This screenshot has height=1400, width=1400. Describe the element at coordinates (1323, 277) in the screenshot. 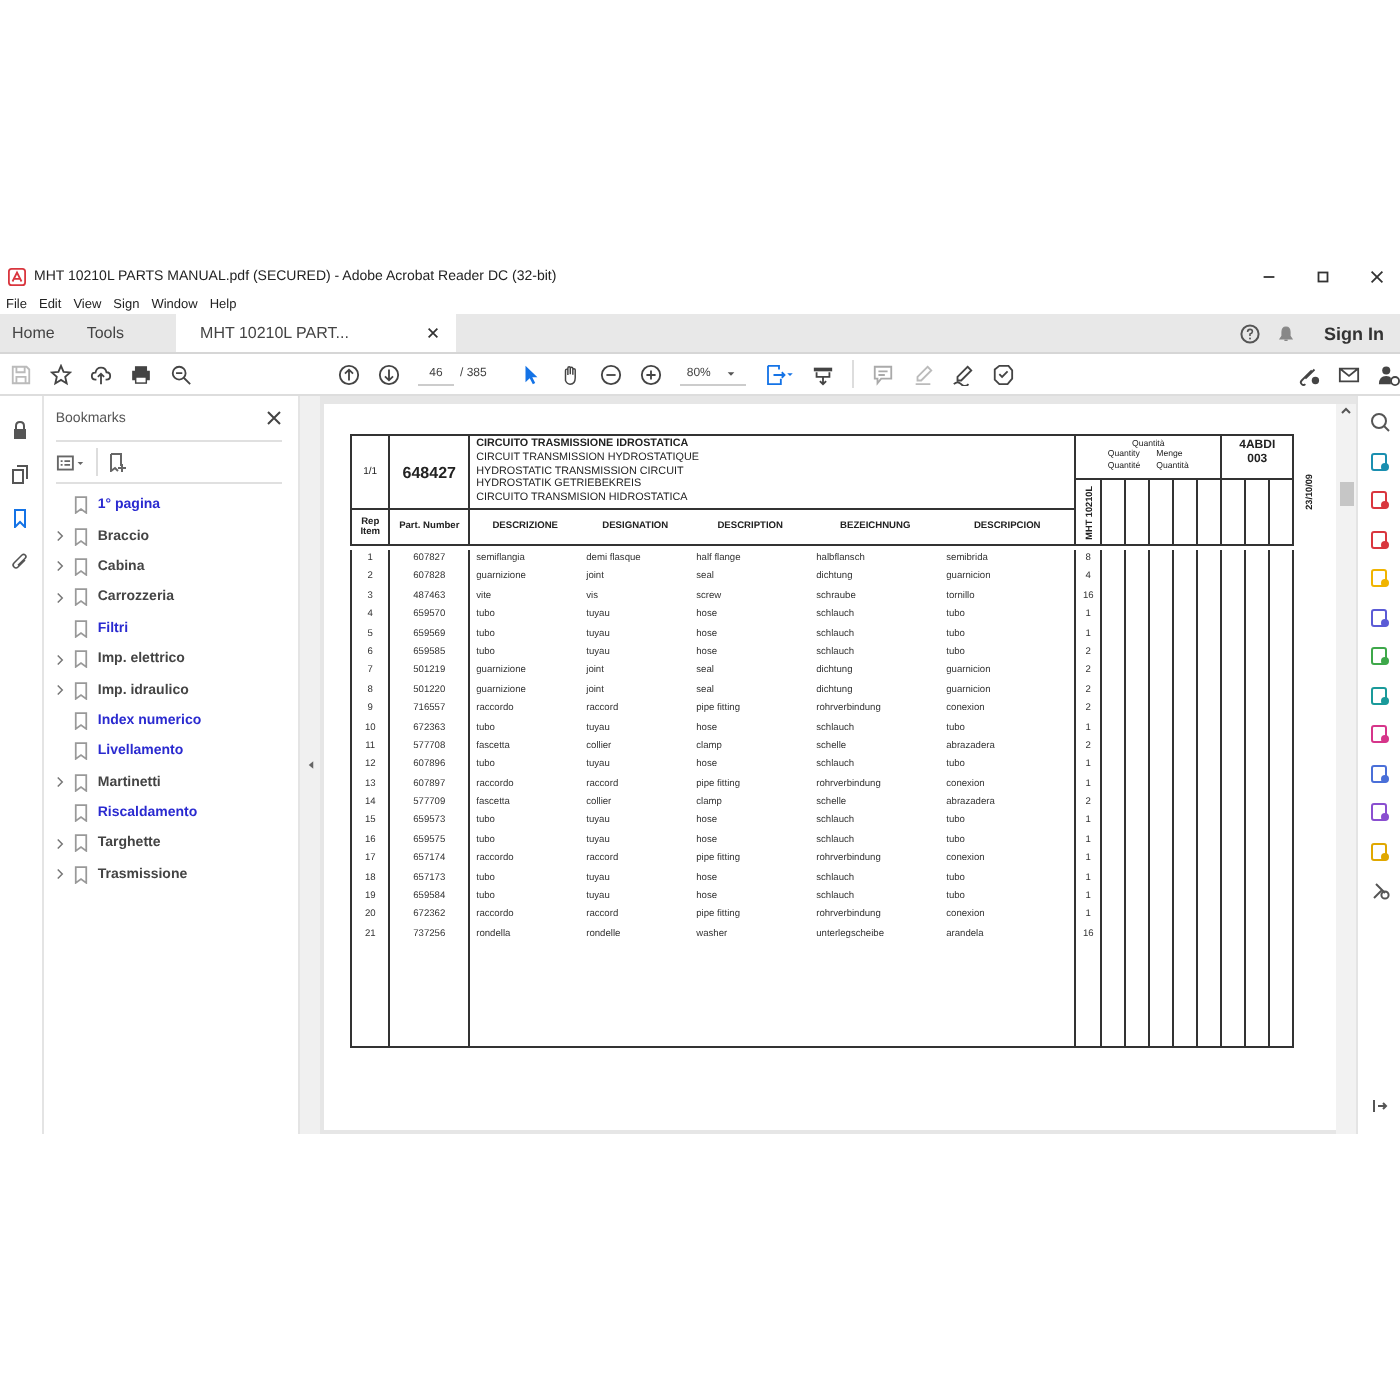

I see `maximize-icon` at that location.